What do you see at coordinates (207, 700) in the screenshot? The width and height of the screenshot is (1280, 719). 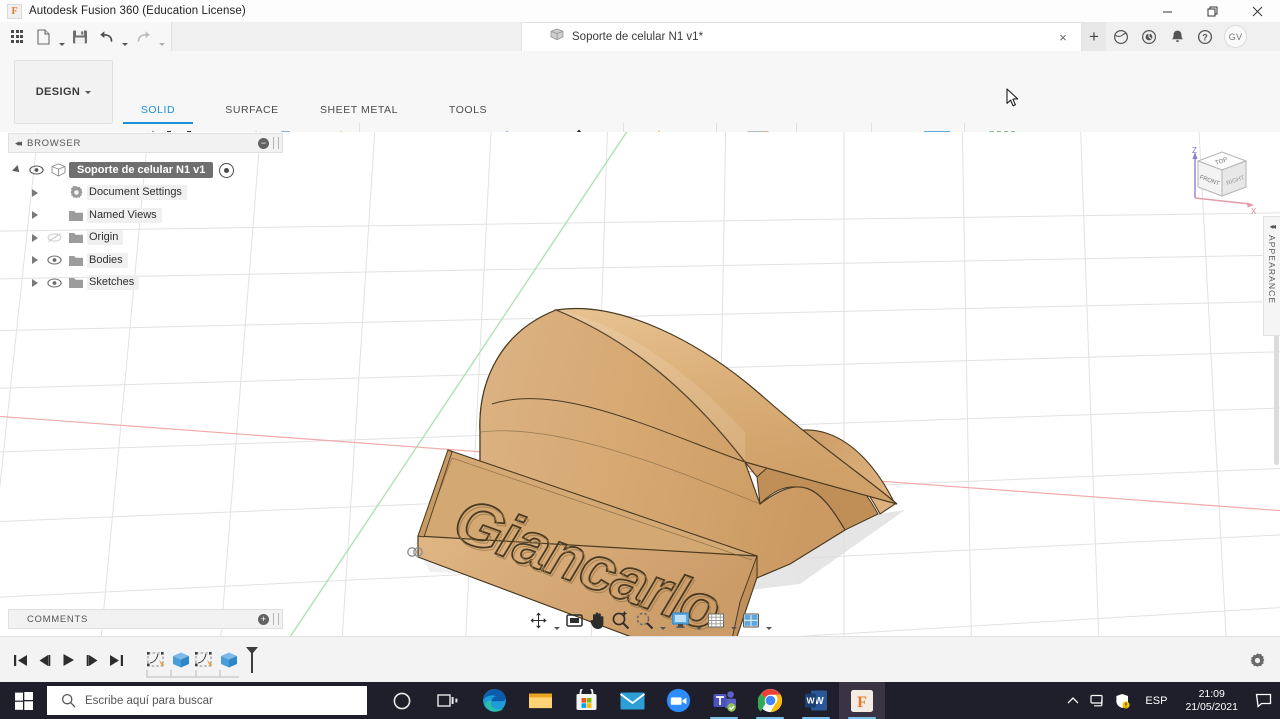 I see `search-input: Escribe aquí para buscar` at bounding box center [207, 700].